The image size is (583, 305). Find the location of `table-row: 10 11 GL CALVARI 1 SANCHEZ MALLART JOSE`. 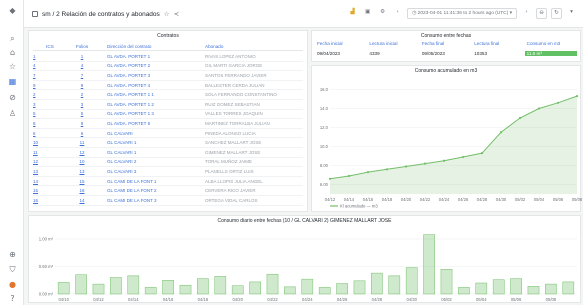

table-row: 10 11 GL CALVARI 1 SANCHEZ MALLART JOSE is located at coordinates (168, 143).